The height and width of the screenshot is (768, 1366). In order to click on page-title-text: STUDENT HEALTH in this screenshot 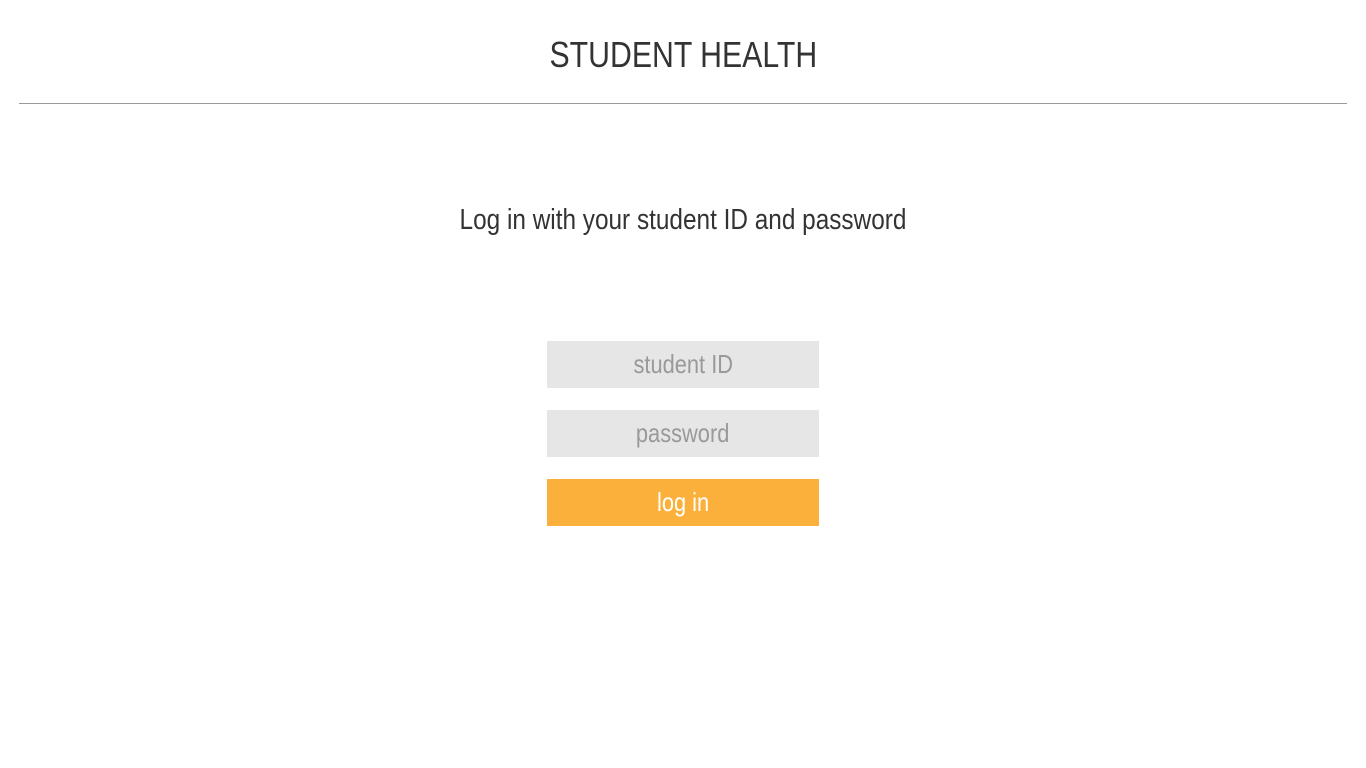, I will do `click(683, 54)`.